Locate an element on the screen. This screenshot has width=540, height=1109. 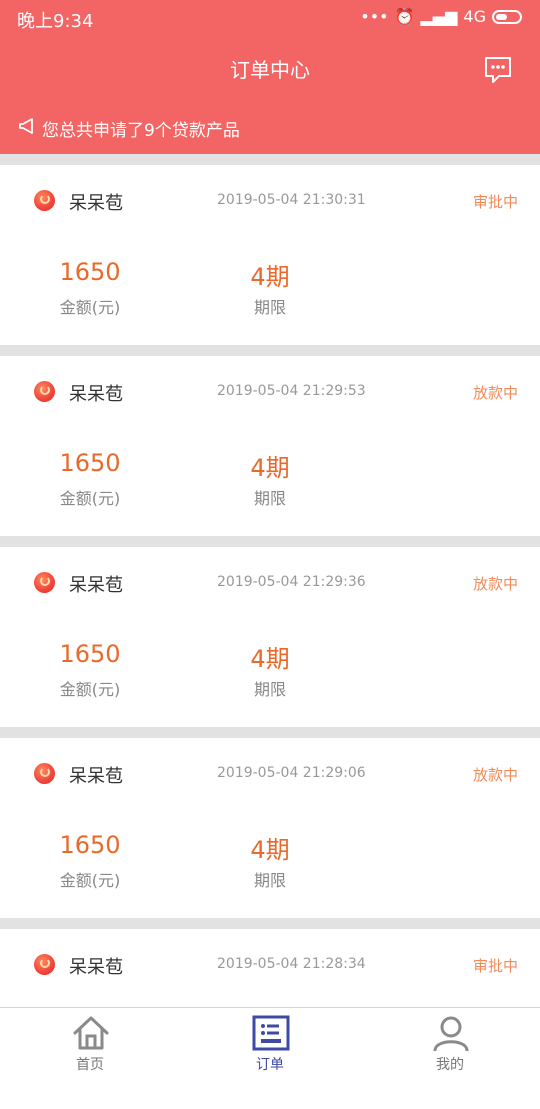
network-type: 4G is located at coordinates (474, 16).